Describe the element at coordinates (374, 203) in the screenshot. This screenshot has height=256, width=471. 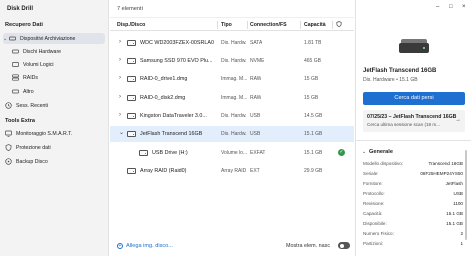
I see `property-key: Revisione:` at that location.